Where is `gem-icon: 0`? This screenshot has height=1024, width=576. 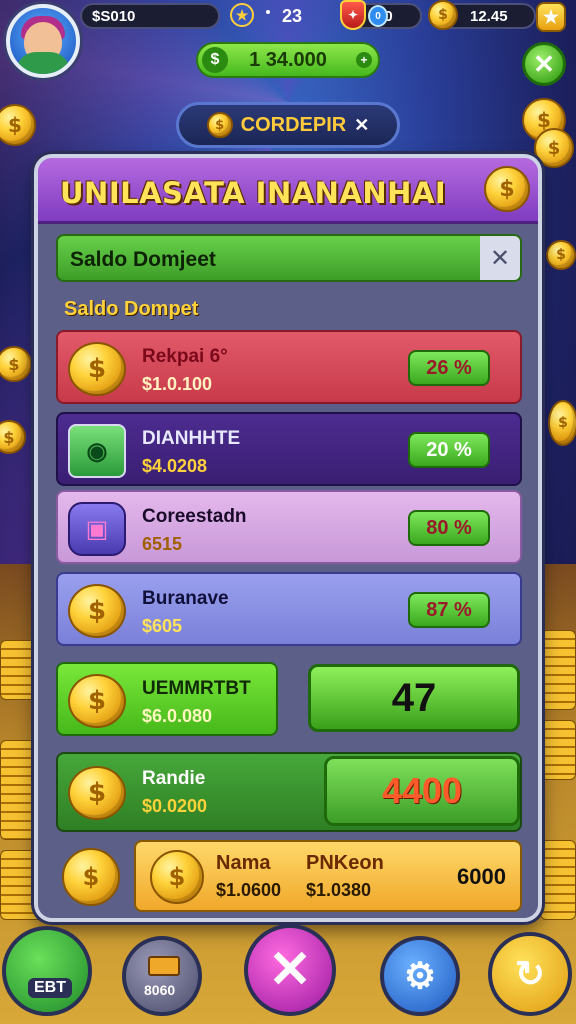
gem-icon: 0 is located at coordinates (378, 16).